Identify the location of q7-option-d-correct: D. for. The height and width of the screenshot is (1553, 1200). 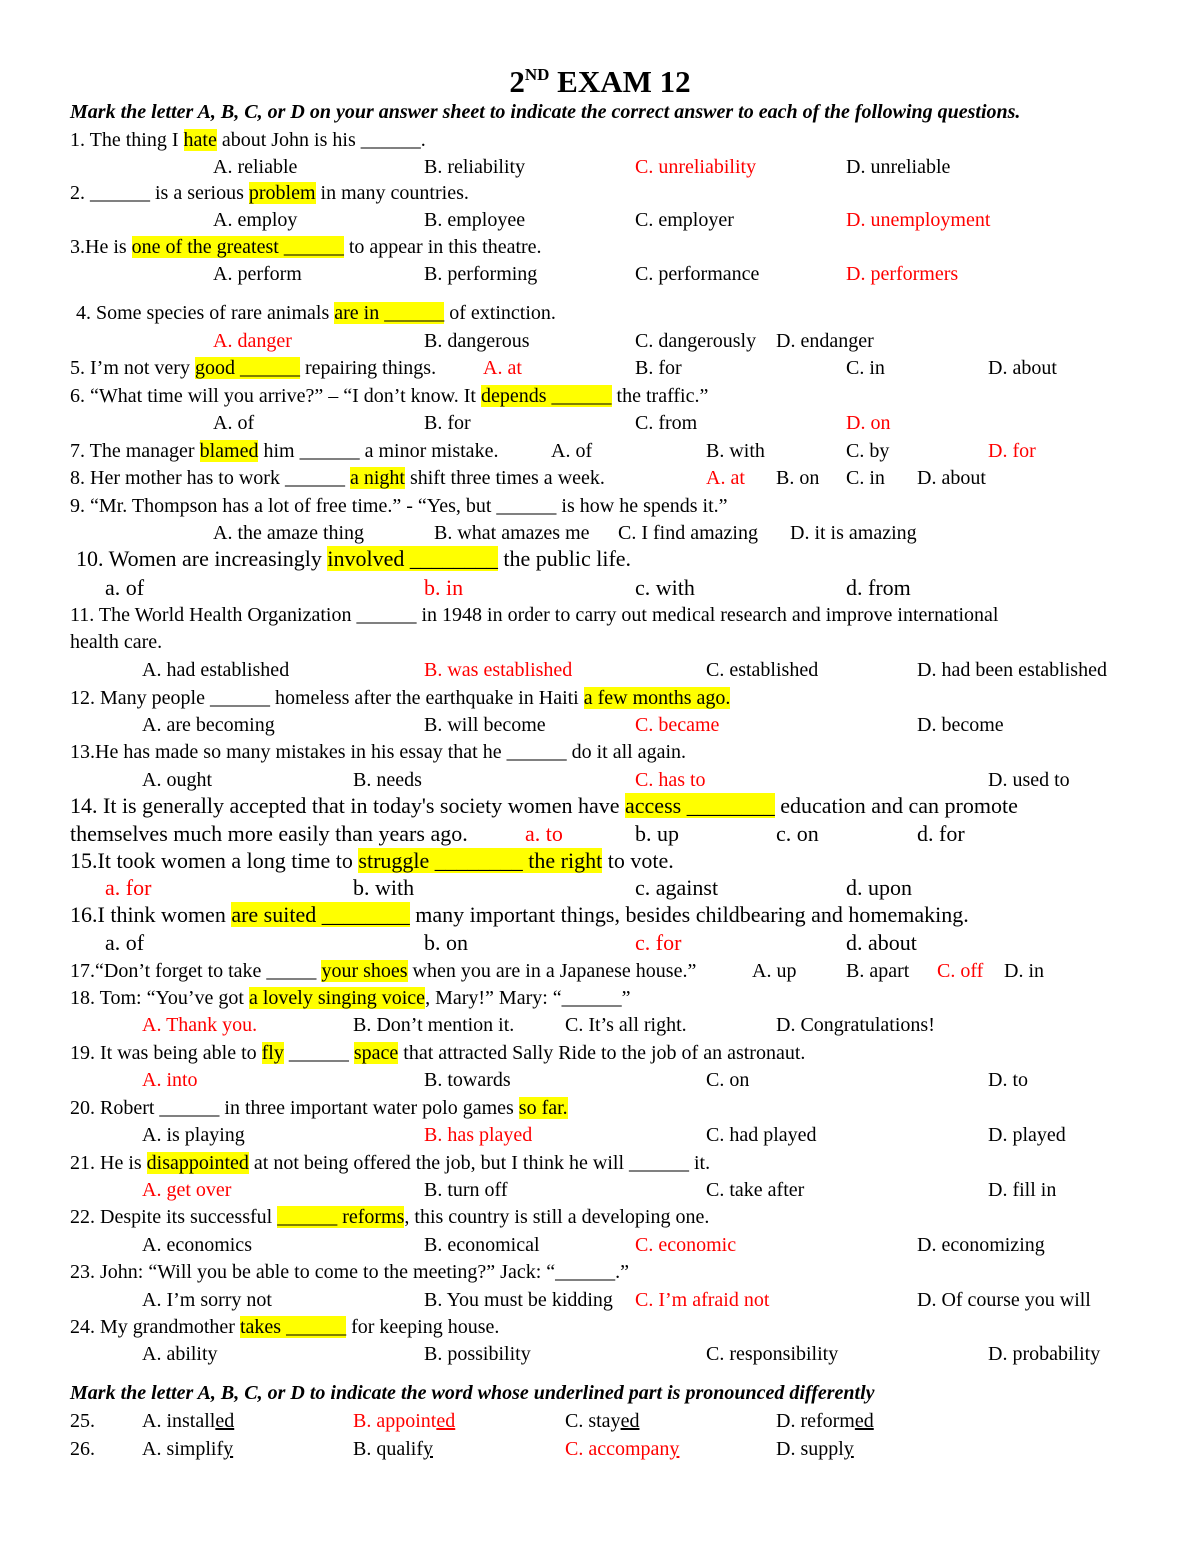
(1012, 451).